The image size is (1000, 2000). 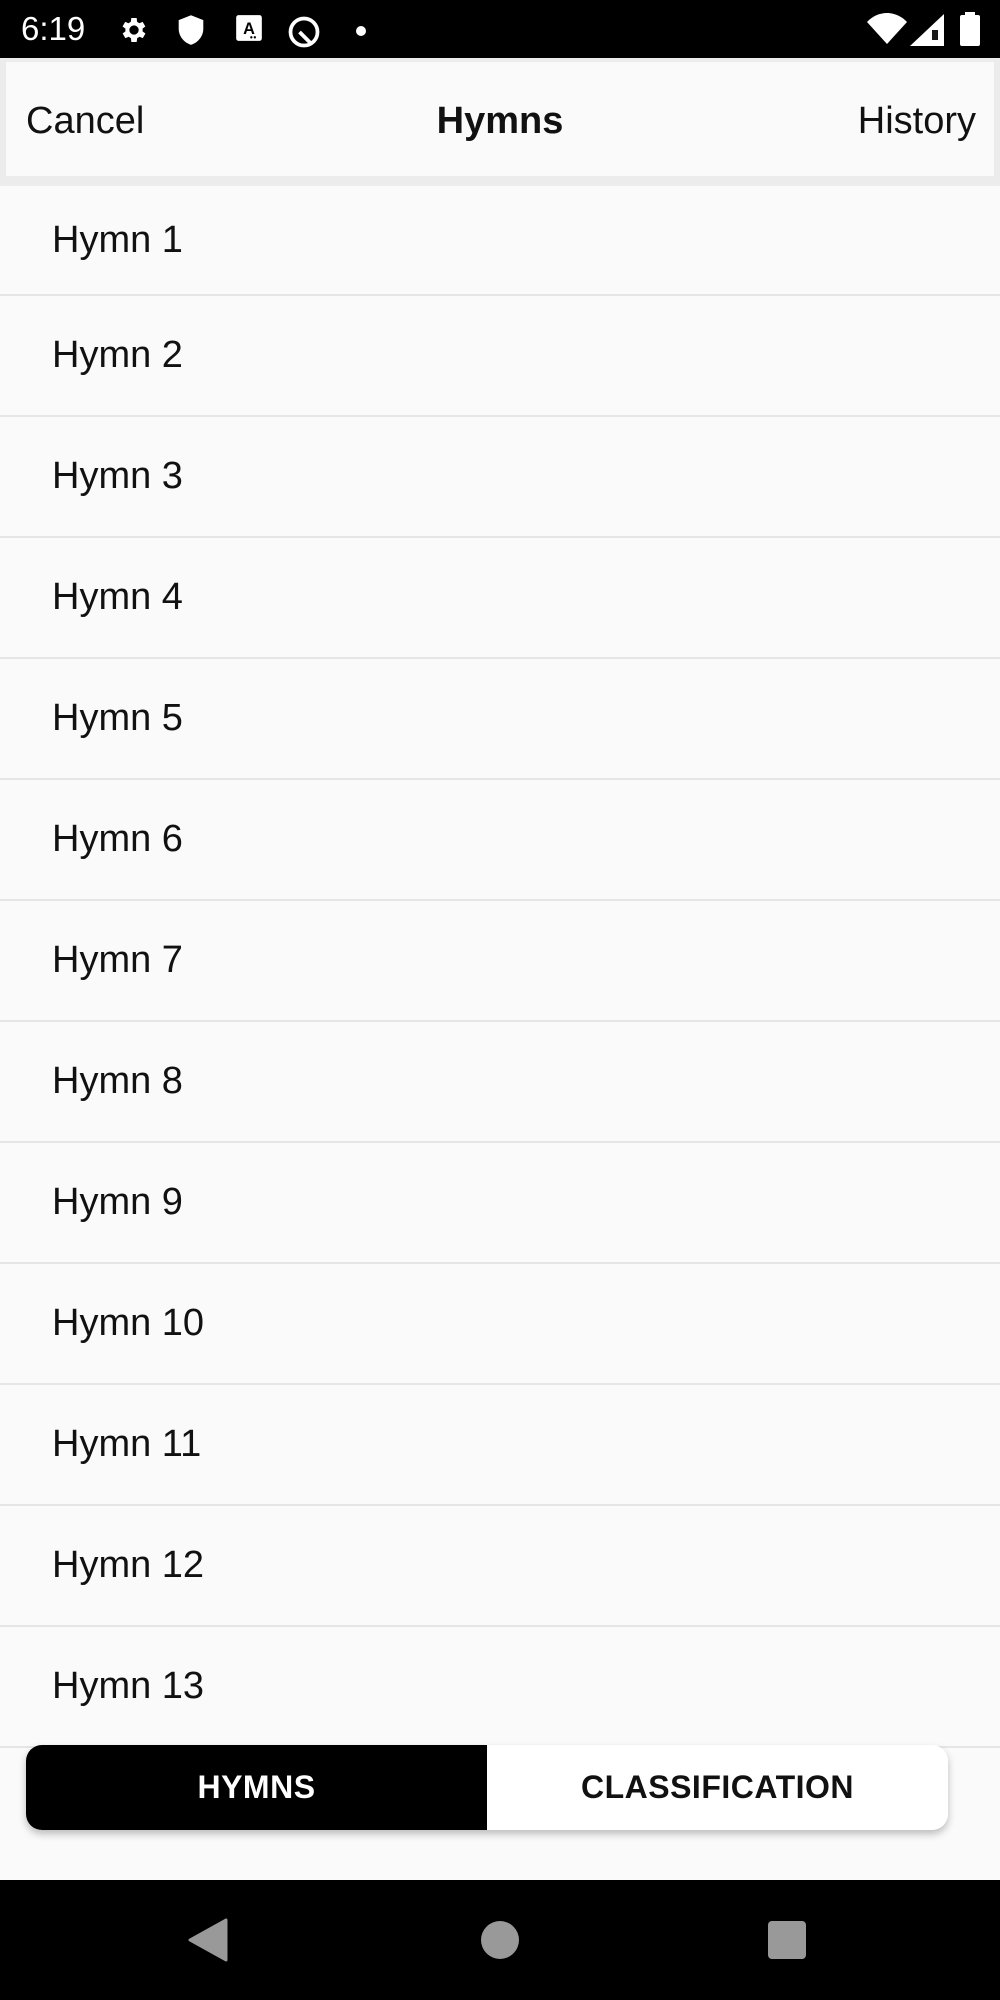 I want to click on font-a-icon: A, so click(x=249, y=30).